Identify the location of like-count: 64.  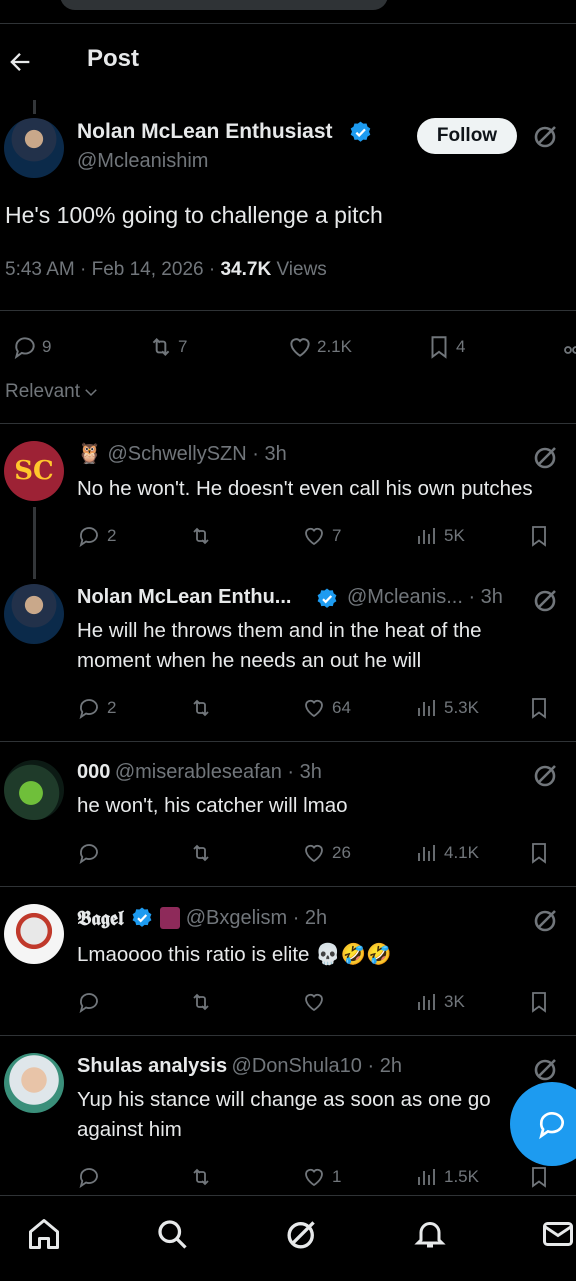
(341, 707).